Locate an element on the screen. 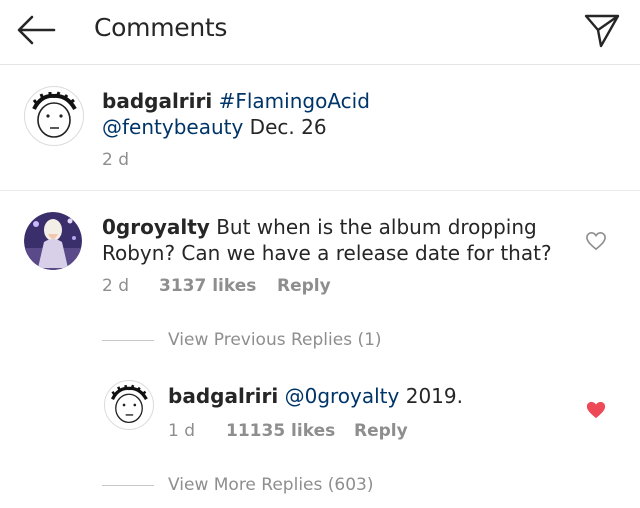 The width and height of the screenshot is (640, 508). reply-like-heart-icon is located at coordinates (596, 410).